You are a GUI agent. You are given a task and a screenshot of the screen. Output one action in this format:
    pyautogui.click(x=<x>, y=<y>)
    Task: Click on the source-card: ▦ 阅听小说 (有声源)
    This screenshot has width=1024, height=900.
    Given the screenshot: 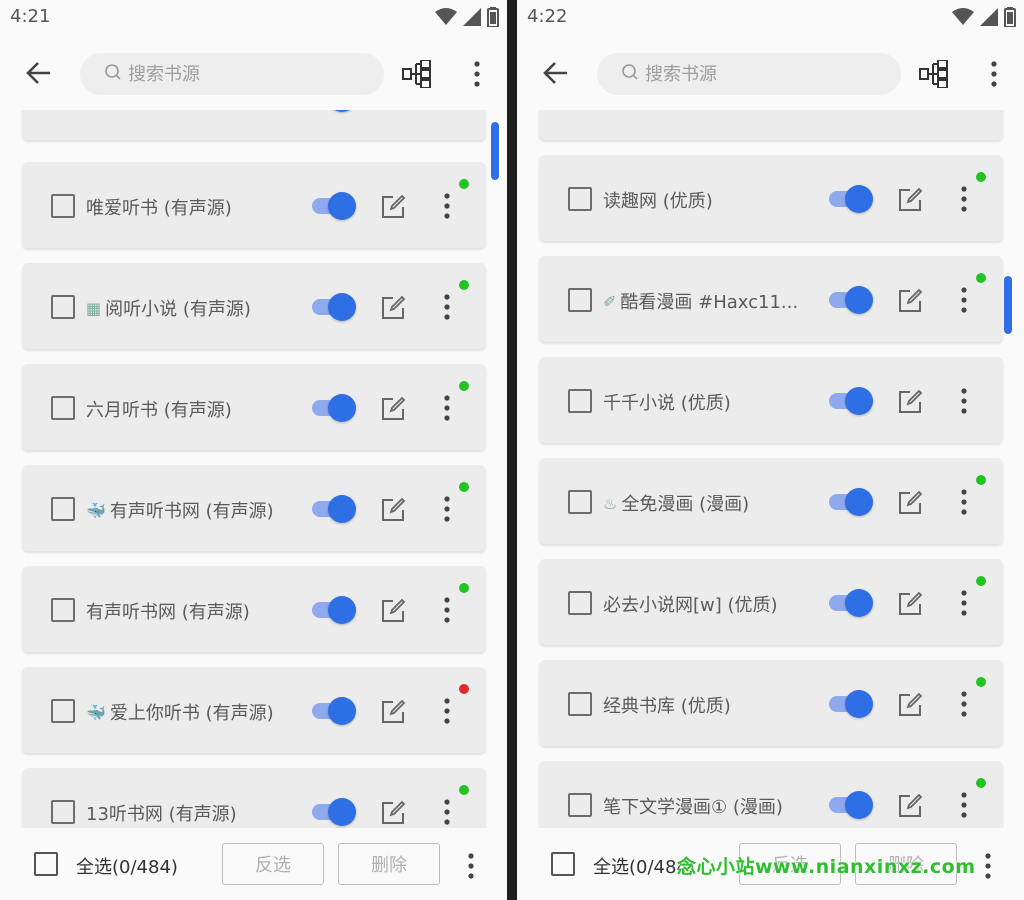 What is the action you would take?
    pyautogui.click(x=254, y=306)
    